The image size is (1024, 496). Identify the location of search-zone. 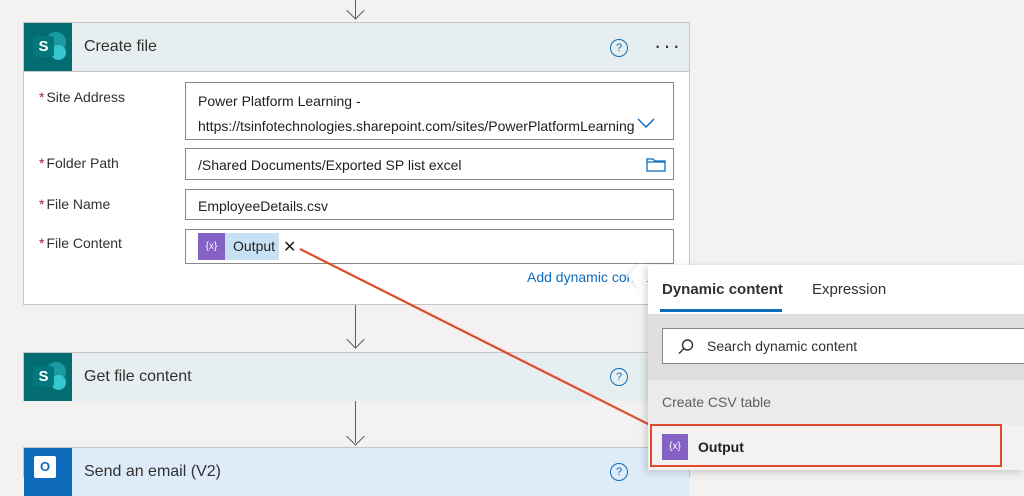
(836, 347).